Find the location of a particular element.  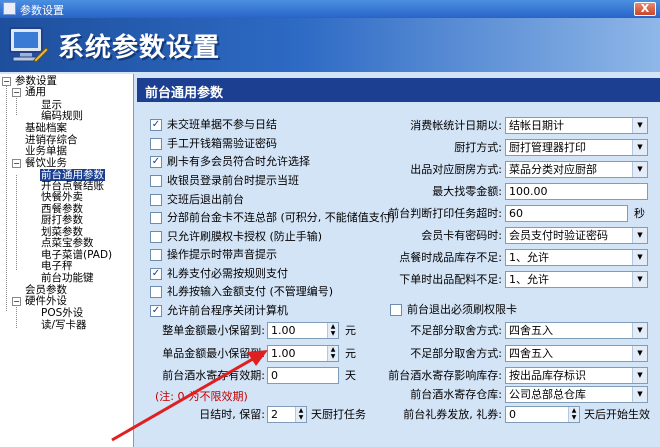

label-drink-storage-warehouse: 前台酒水寄存仓库: is located at coordinates (456, 394).